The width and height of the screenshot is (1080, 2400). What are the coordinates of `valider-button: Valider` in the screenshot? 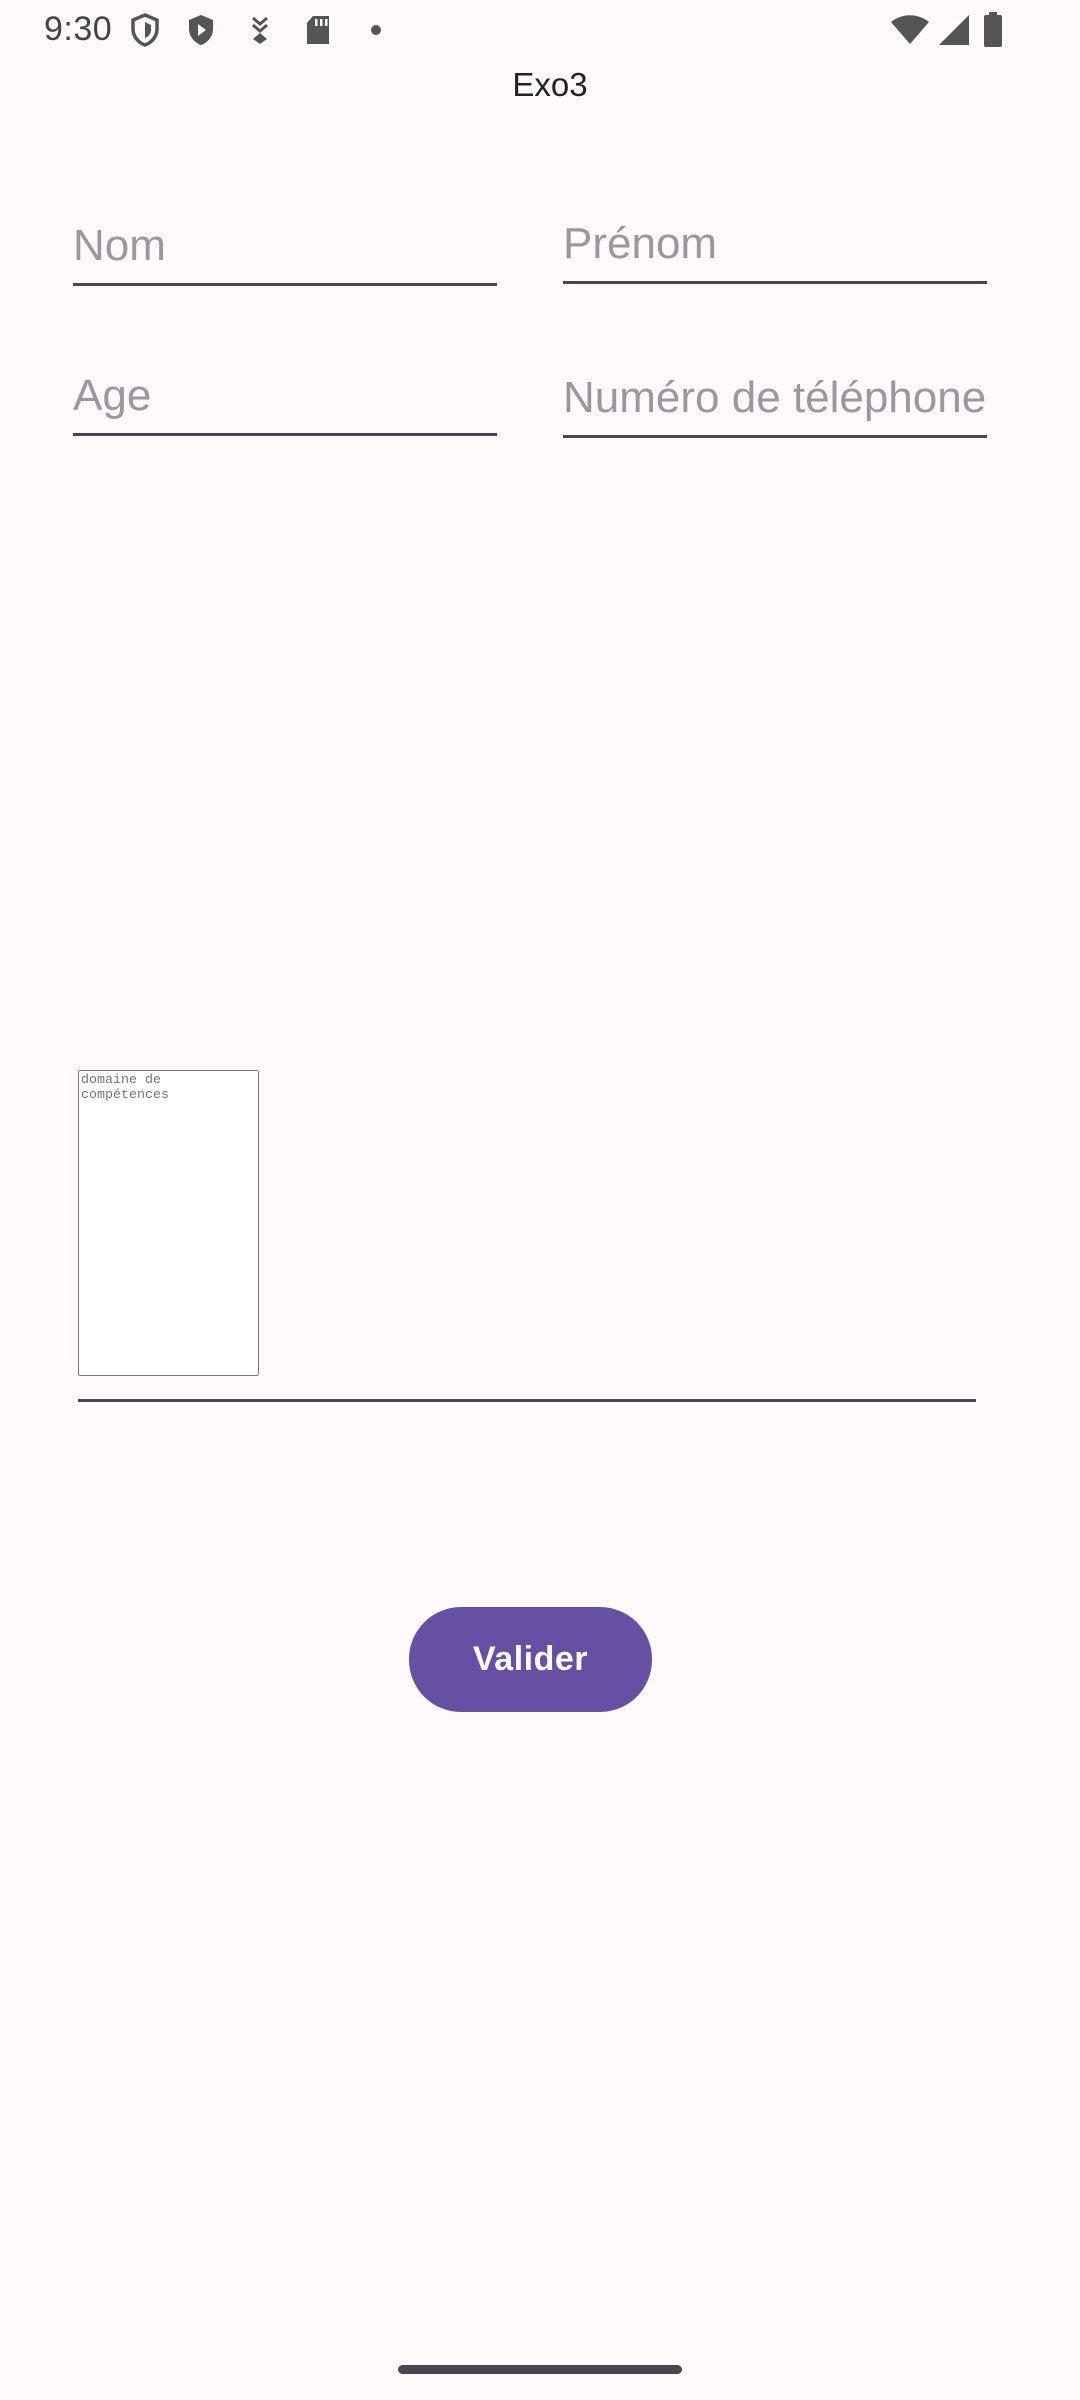 It's located at (530, 1659).